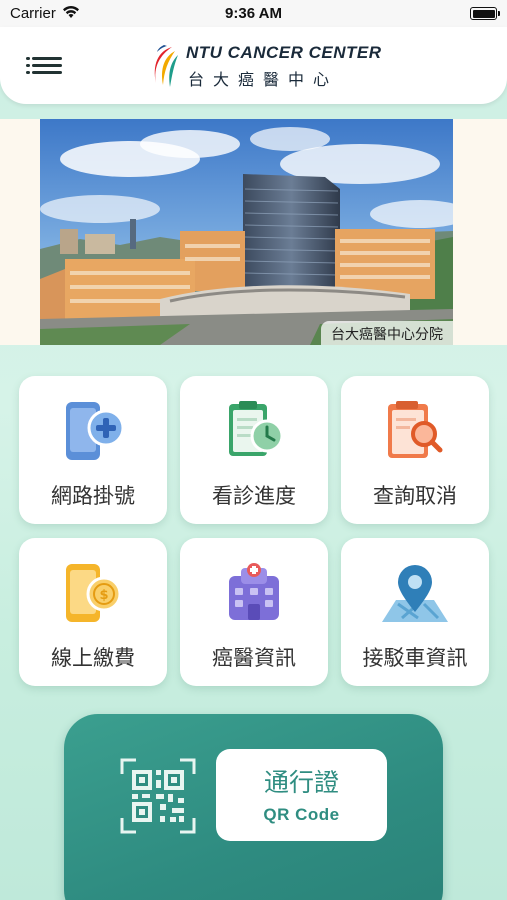  I want to click on clipboard-clock-icon, so click(256, 428).